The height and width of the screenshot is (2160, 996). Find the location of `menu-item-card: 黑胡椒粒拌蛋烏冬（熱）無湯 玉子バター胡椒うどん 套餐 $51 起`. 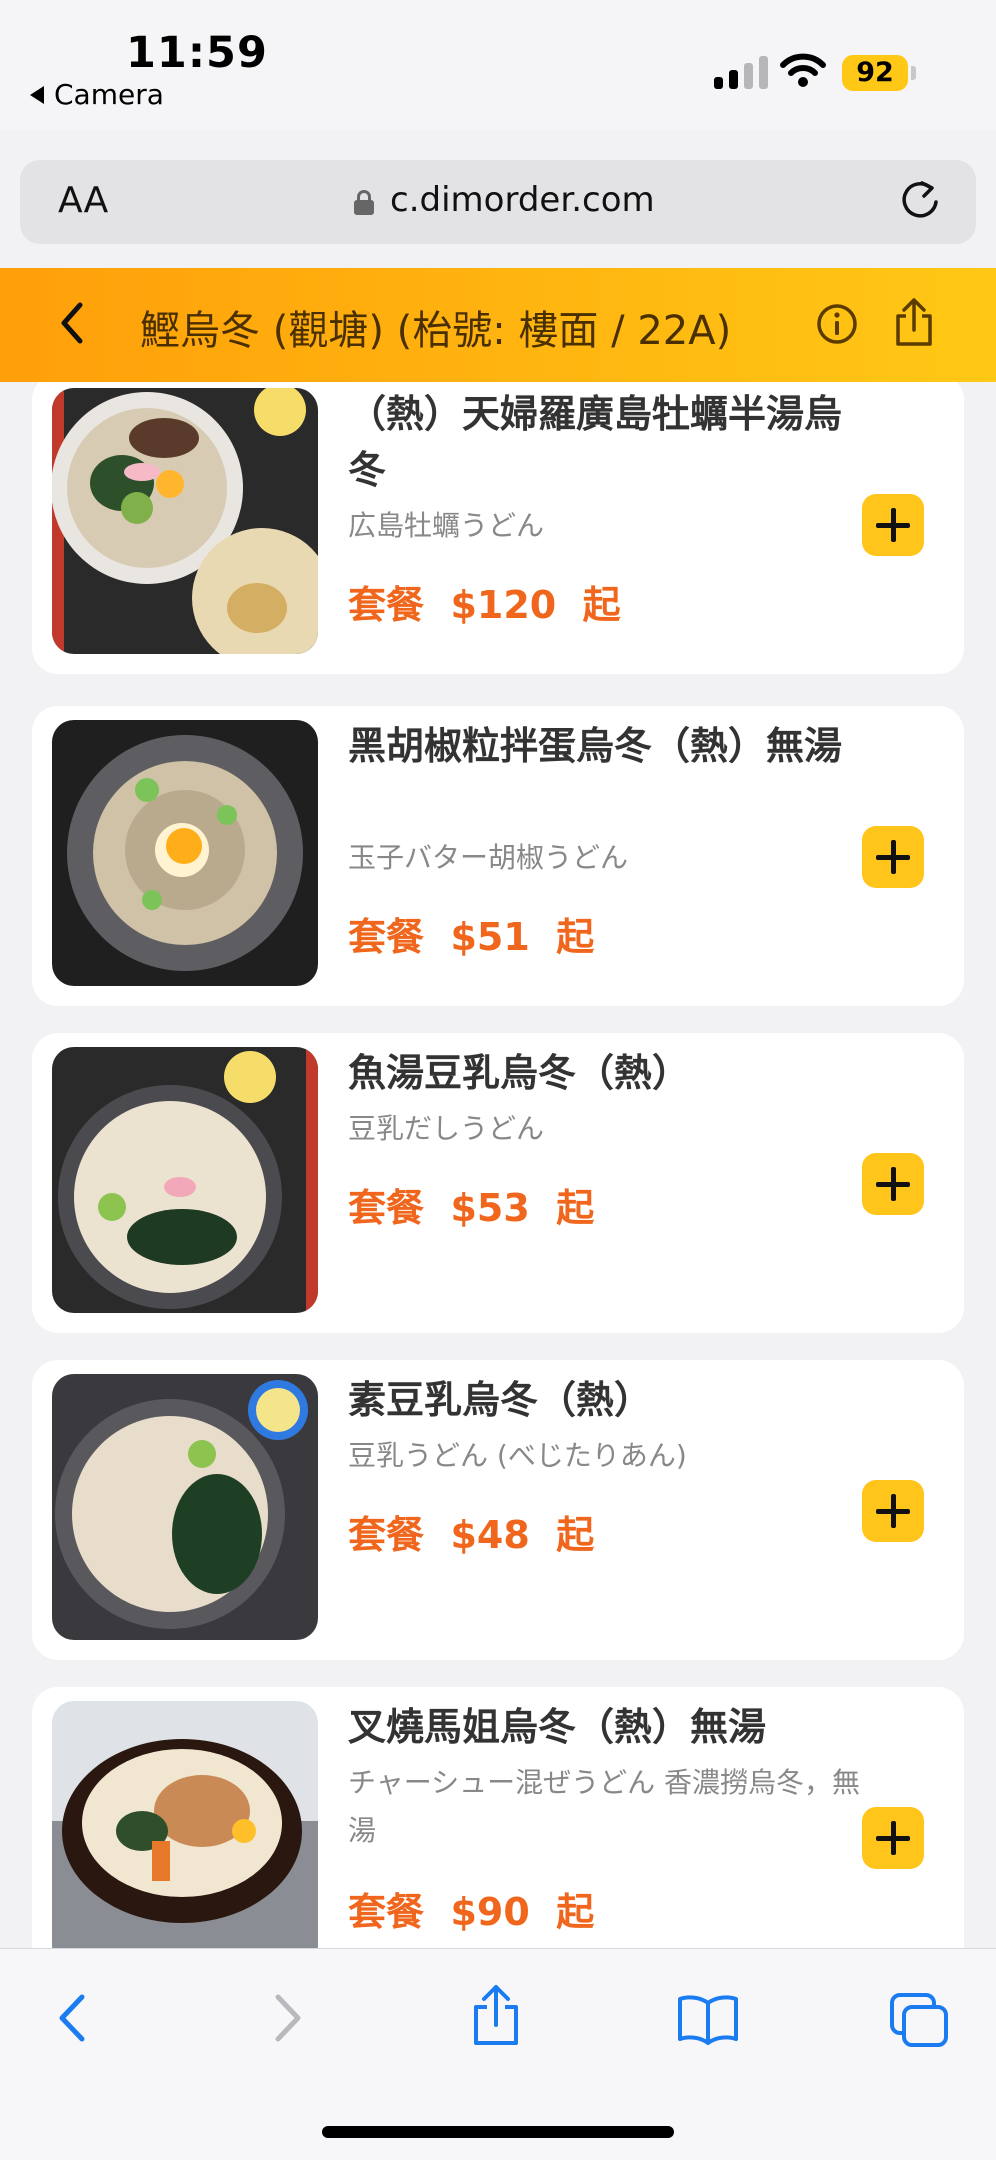

menu-item-card: 黑胡椒粒拌蛋烏冬（熱）無湯 玉子バター胡椒うどん 套餐 $51 起 is located at coordinates (498, 856).